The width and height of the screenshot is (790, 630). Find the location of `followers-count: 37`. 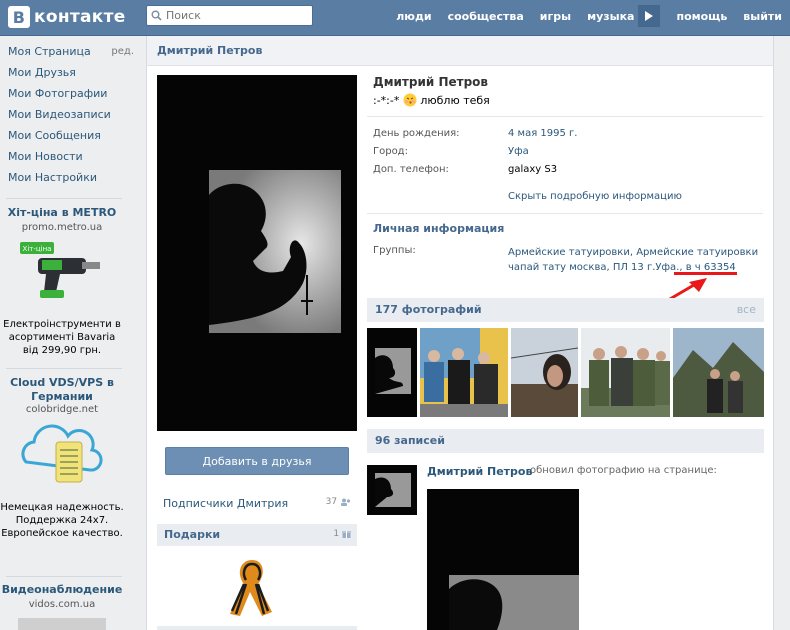

followers-count: 37 is located at coordinates (338, 502).